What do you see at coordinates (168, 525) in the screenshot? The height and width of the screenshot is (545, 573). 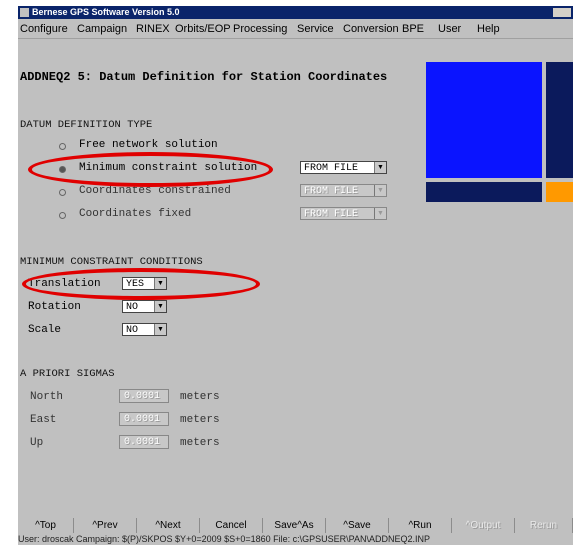 I see `next-button: ^Next` at bounding box center [168, 525].